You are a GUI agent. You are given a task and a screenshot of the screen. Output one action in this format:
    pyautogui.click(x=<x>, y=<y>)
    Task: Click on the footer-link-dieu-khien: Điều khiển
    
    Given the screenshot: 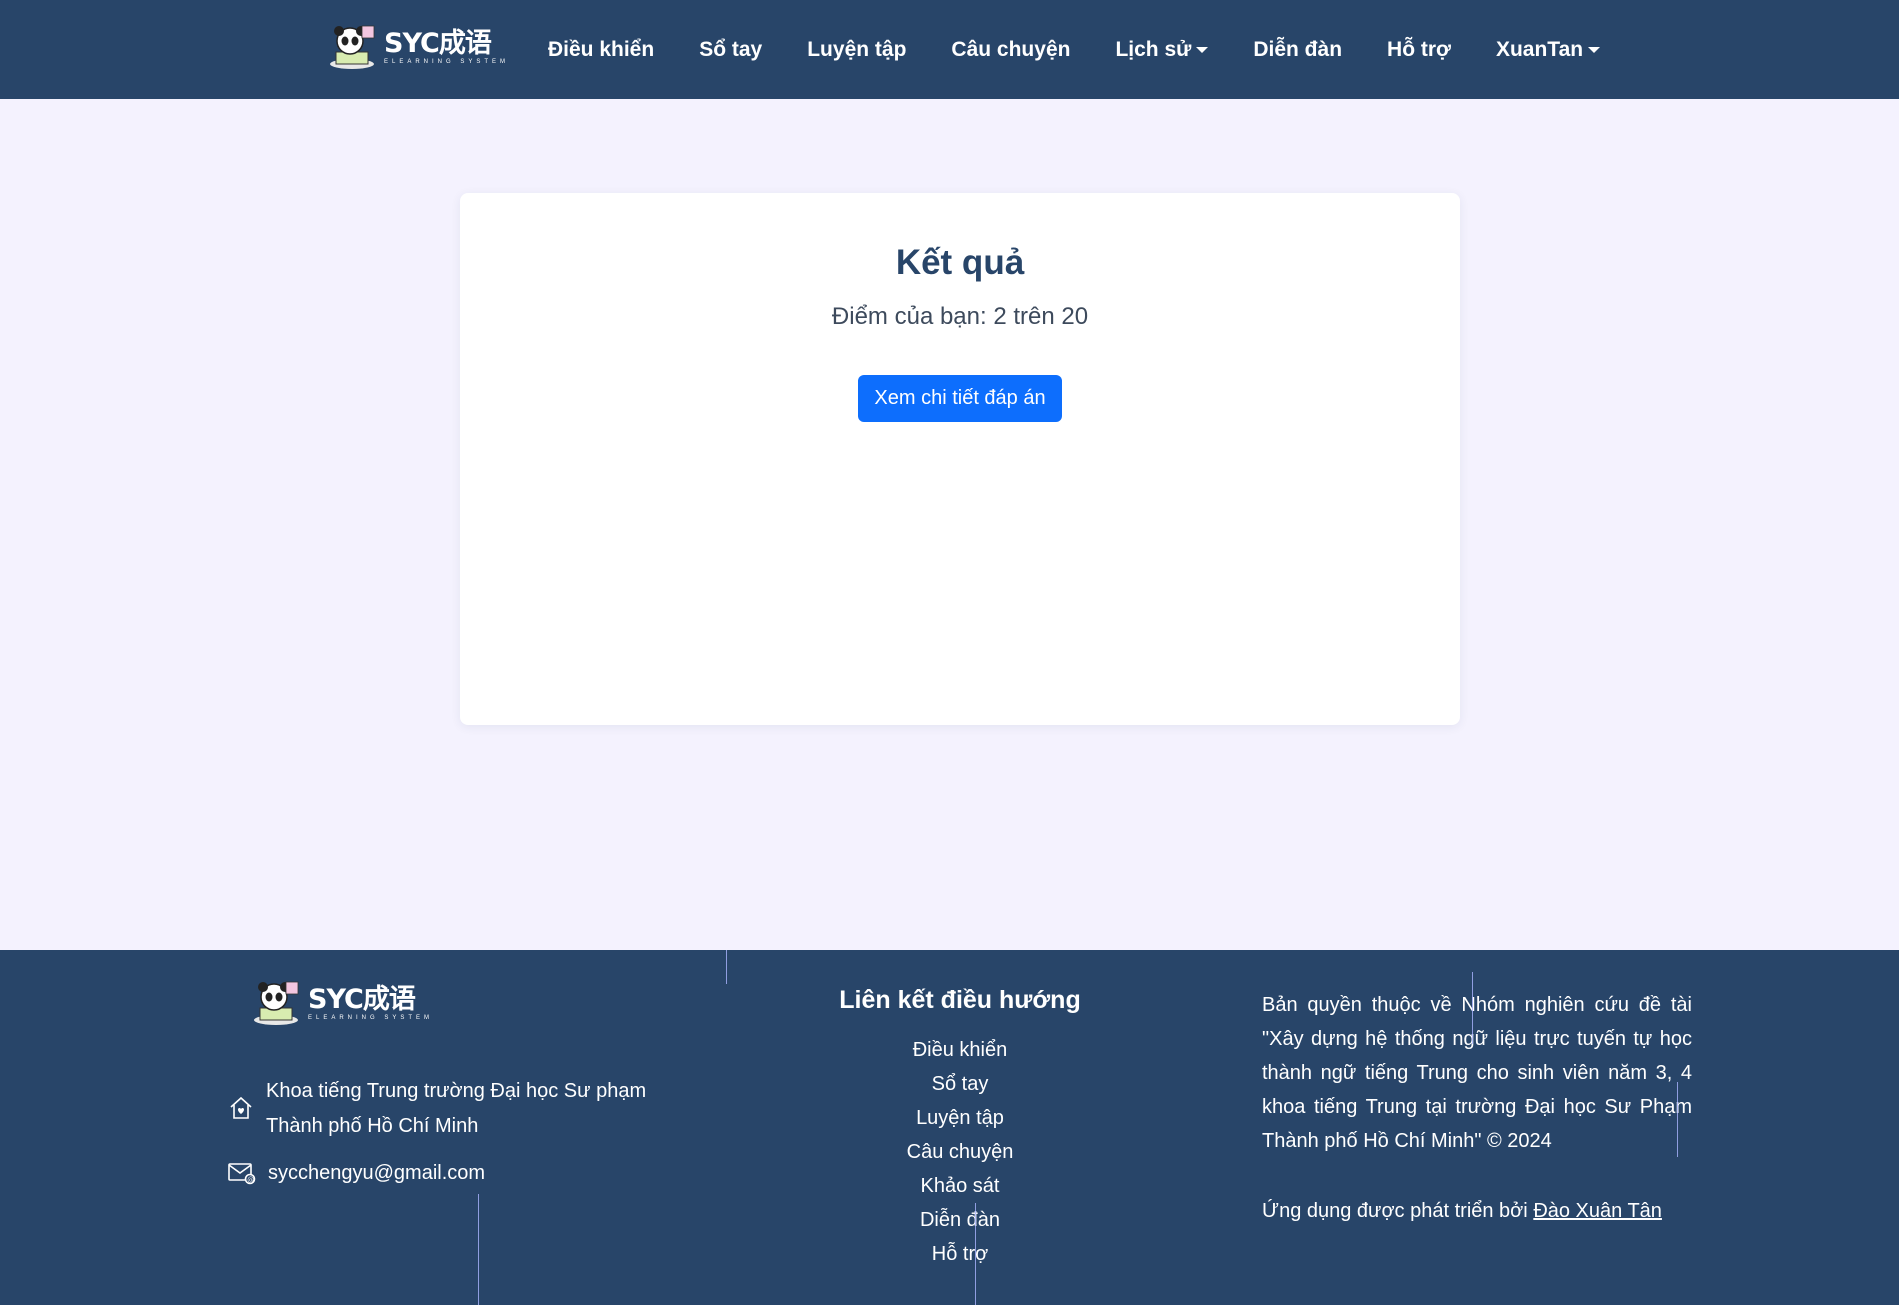 What is the action you would take?
    pyautogui.click(x=960, y=1050)
    